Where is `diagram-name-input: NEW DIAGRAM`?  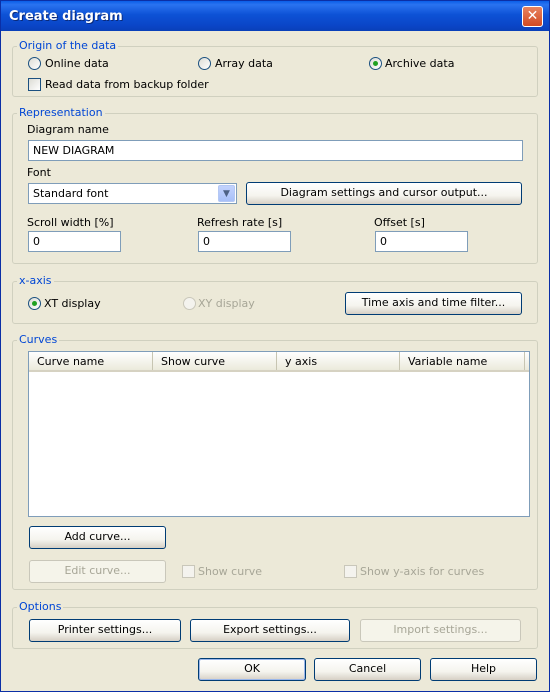 diagram-name-input: NEW DIAGRAM is located at coordinates (275, 150).